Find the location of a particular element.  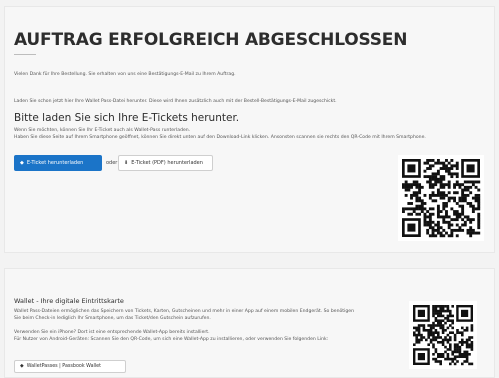

pdf-download-label: E-Ticket (PDF) herunterladen is located at coordinates (167, 163).